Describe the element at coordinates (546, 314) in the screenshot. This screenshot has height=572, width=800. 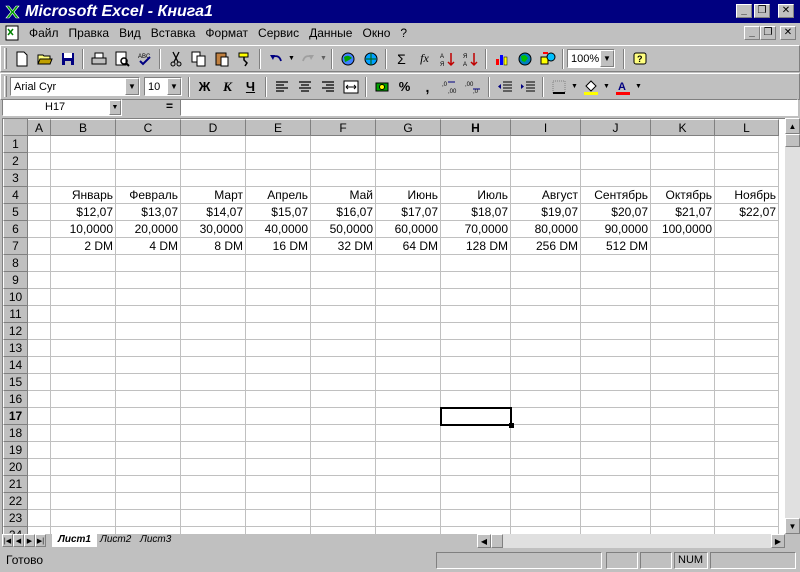
I see `cell-i11` at that location.